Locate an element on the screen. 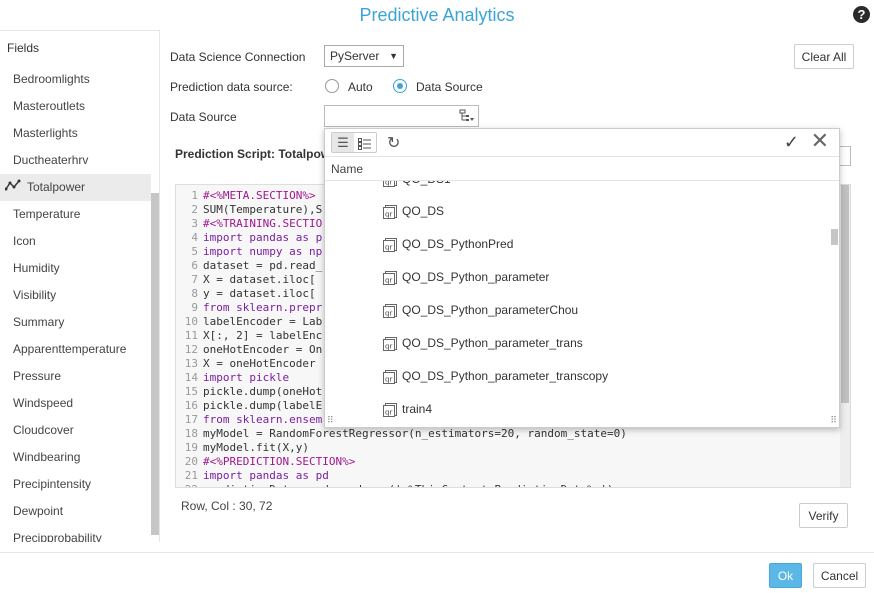  datasource-picker is located at coordinates (401, 116).